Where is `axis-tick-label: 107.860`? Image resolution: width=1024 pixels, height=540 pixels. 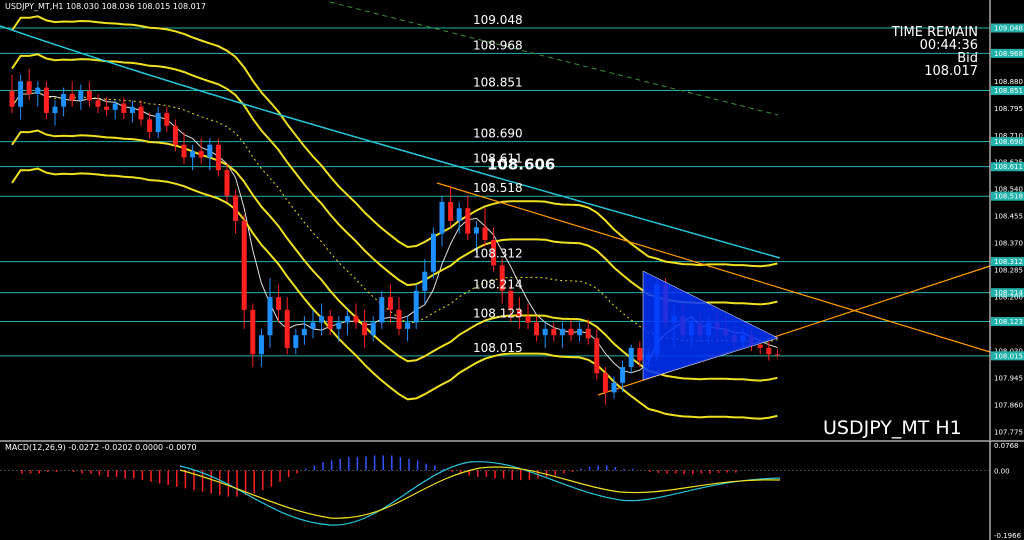
axis-tick-label: 107.860 is located at coordinates (1008, 406).